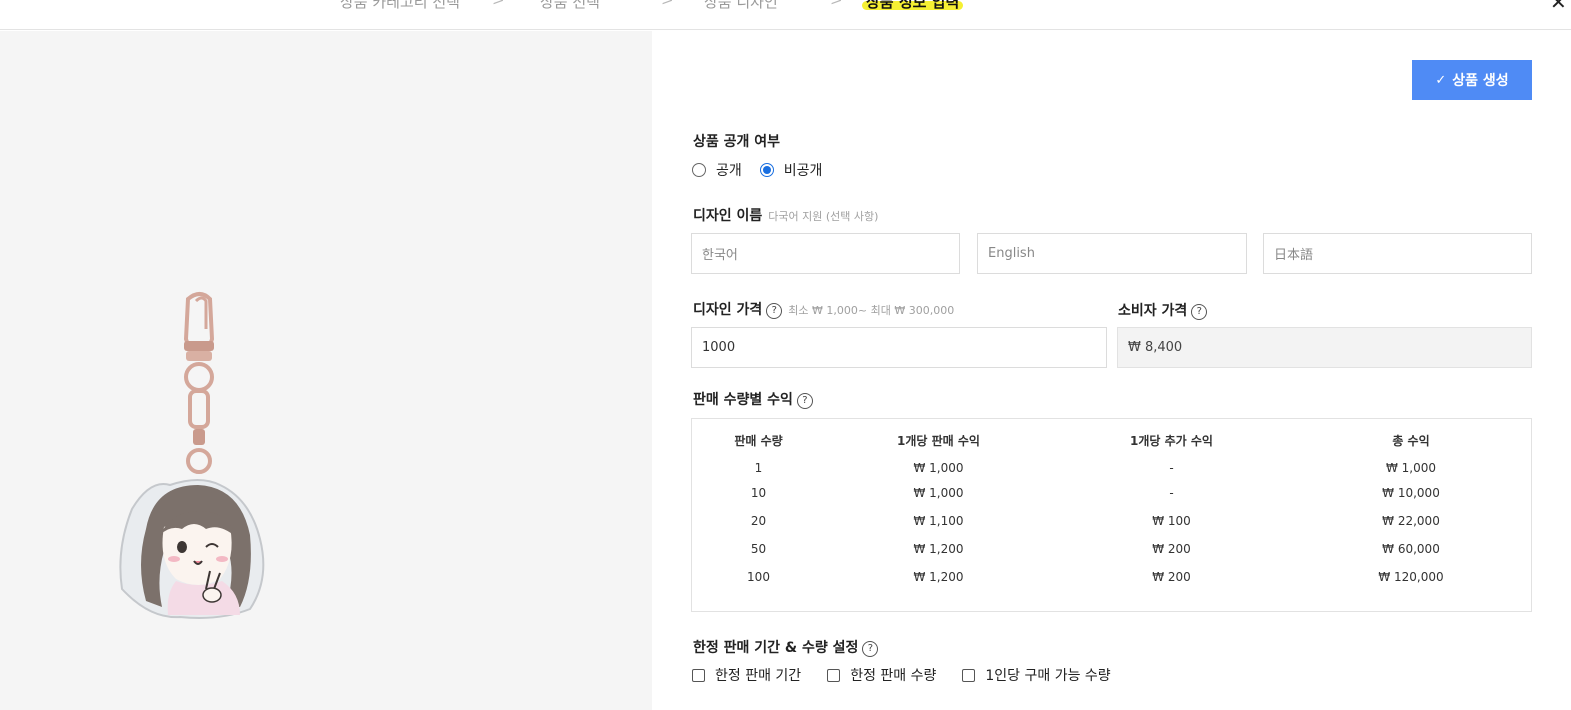 Image resolution: width=1571 pixels, height=710 pixels. I want to click on col-extra-profit: 1개당 추가 수익, so click(1171, 440).